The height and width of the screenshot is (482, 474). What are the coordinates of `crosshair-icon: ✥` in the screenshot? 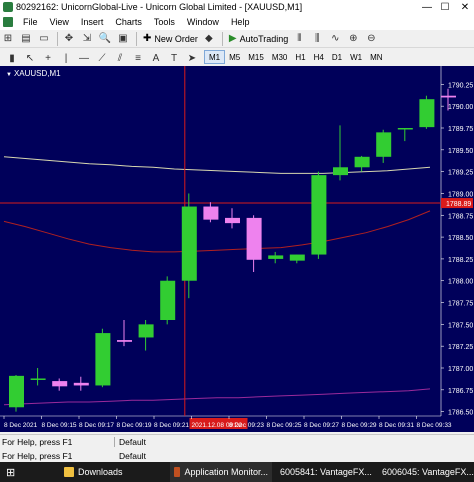 It's located at (69, 39).